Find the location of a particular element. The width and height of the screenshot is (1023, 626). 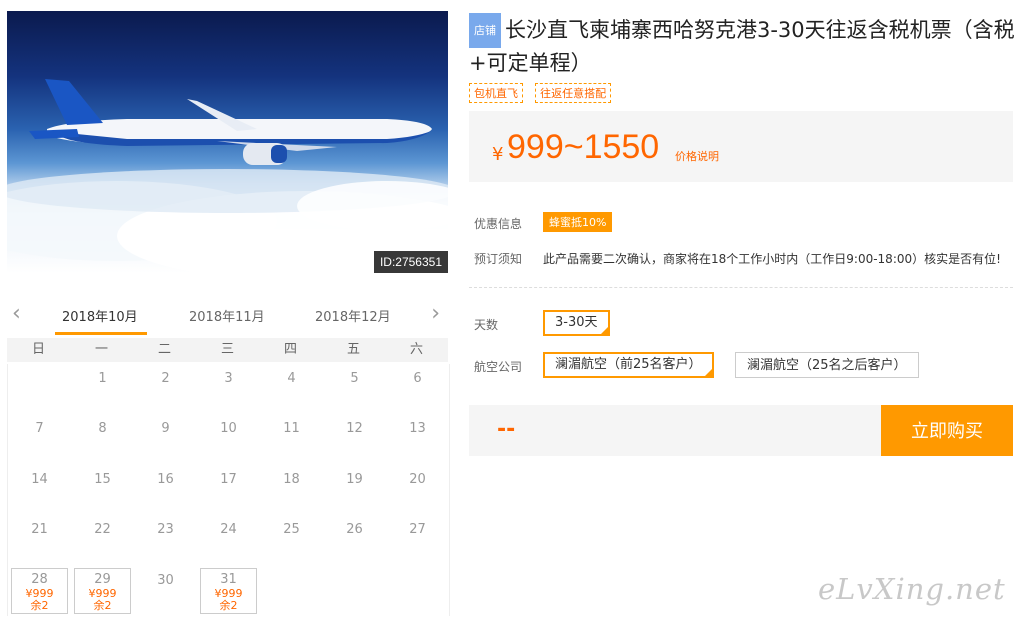

calendar-day-number: 11 is located at coordinates (291, 429).